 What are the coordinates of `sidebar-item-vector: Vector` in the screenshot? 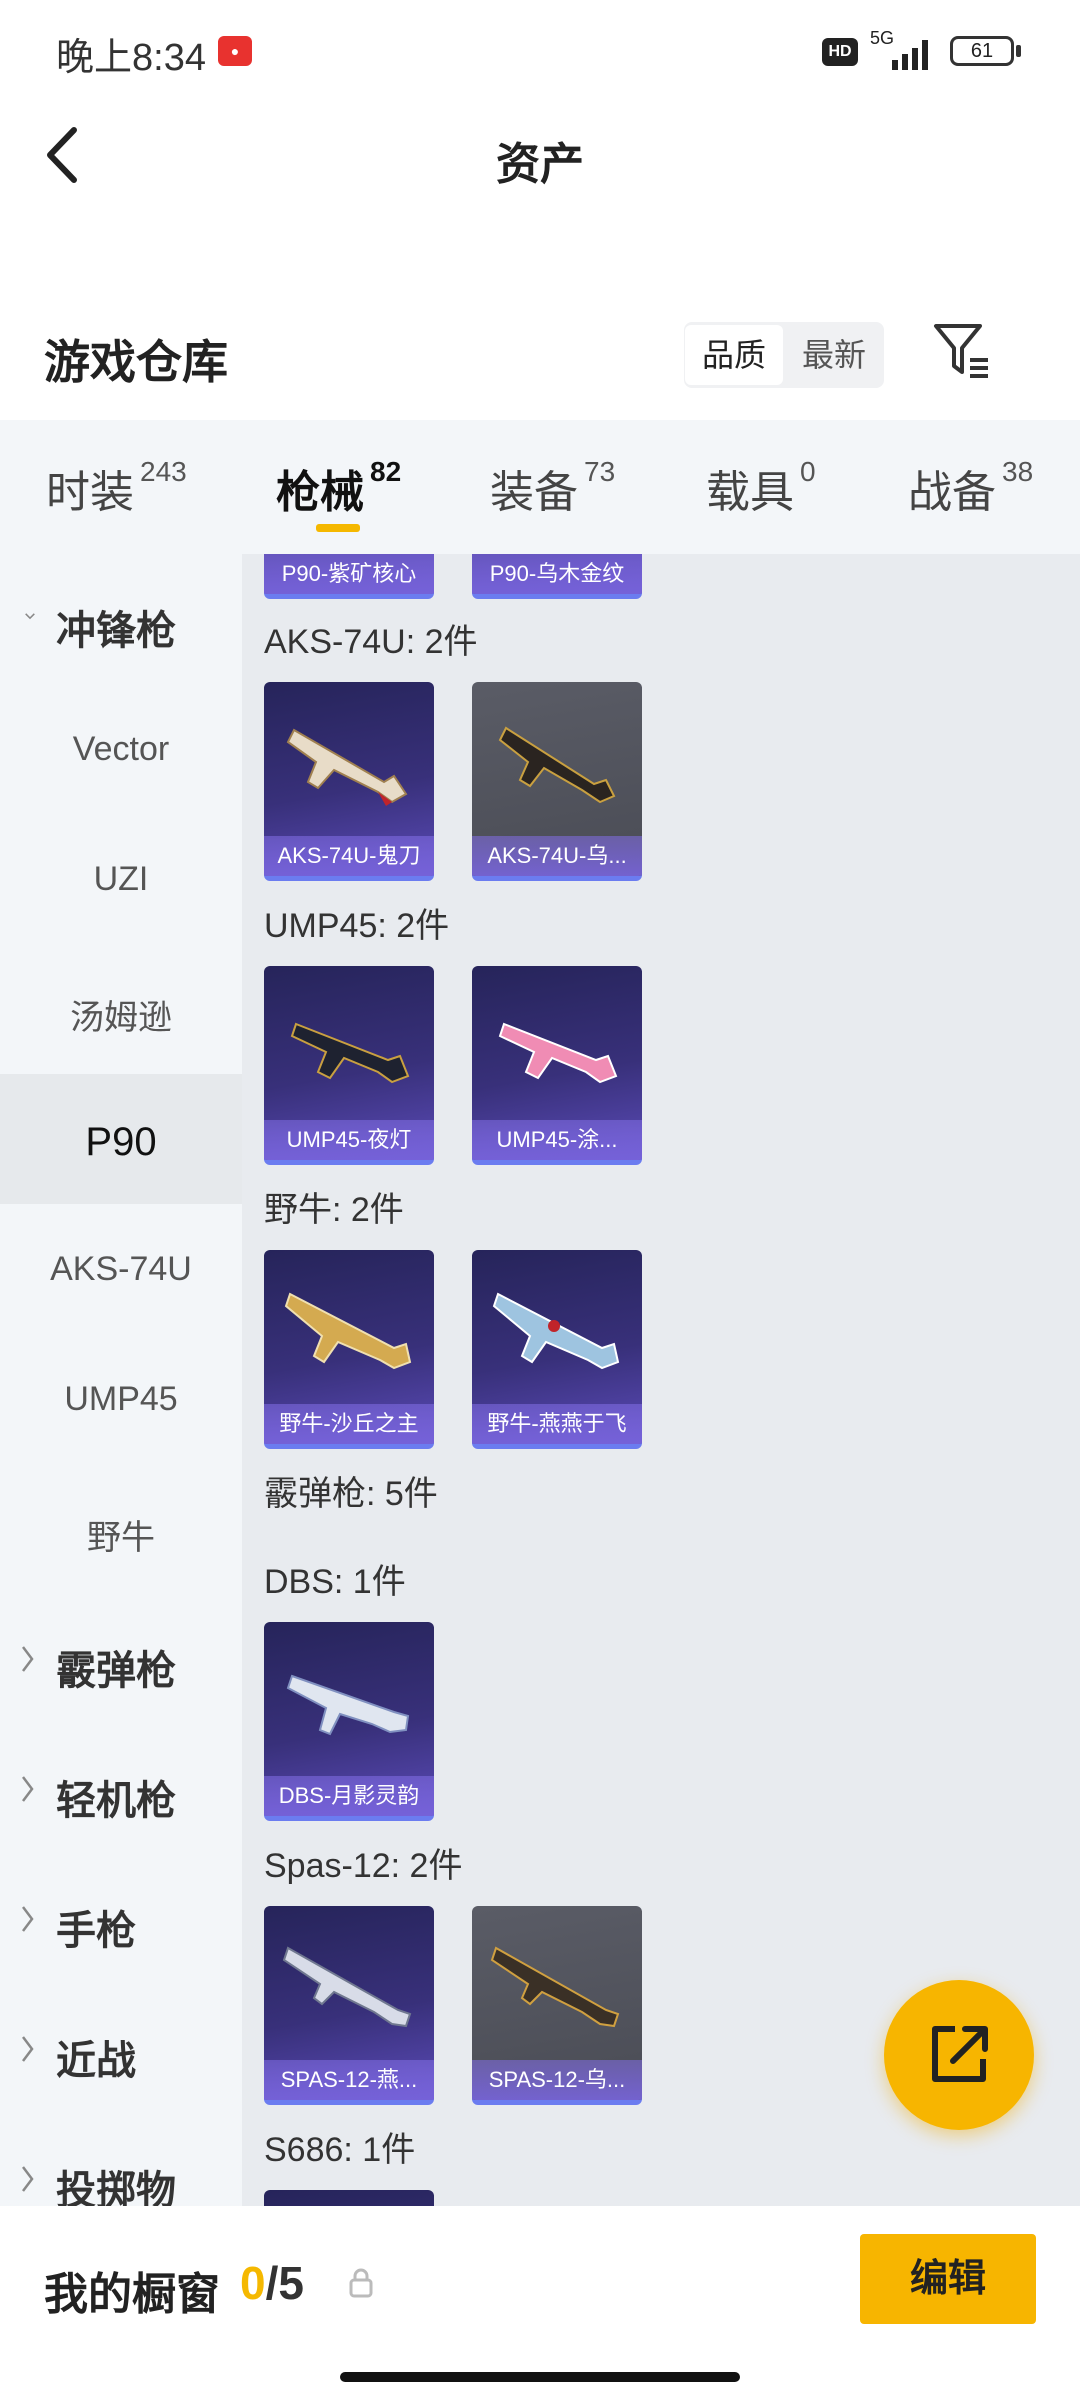 It's located at (121, 749).